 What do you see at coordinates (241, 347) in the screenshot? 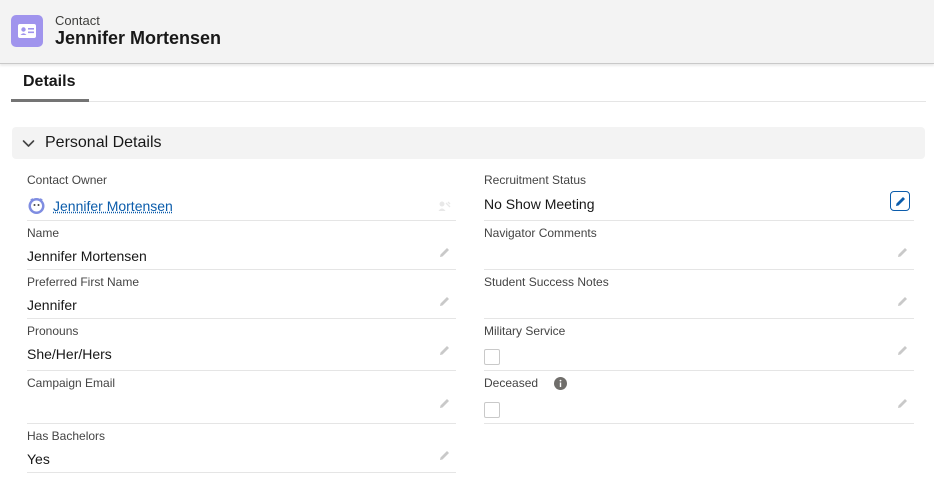
I see `field-pronouns: Pronouns She/Her/Hers` at bounding box center [241, 347].